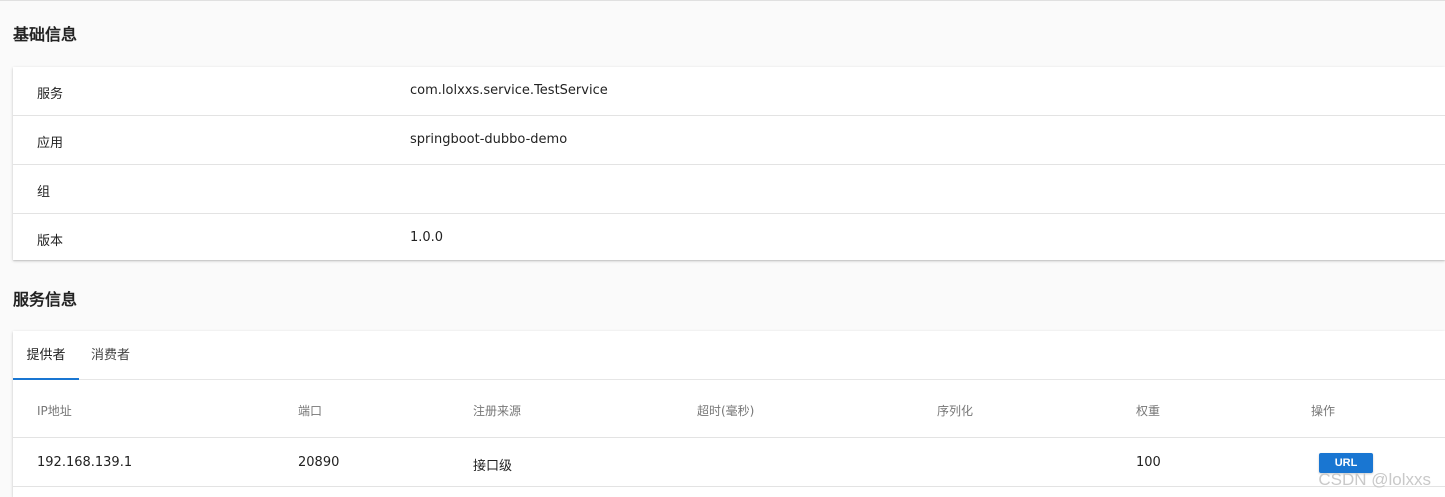  What do you see at coordinates (729, 91) in the screenshot?
I see `basic-info-row-service: 服务 com.lolxxs.service.TestService` at bounding box center [729, 91].